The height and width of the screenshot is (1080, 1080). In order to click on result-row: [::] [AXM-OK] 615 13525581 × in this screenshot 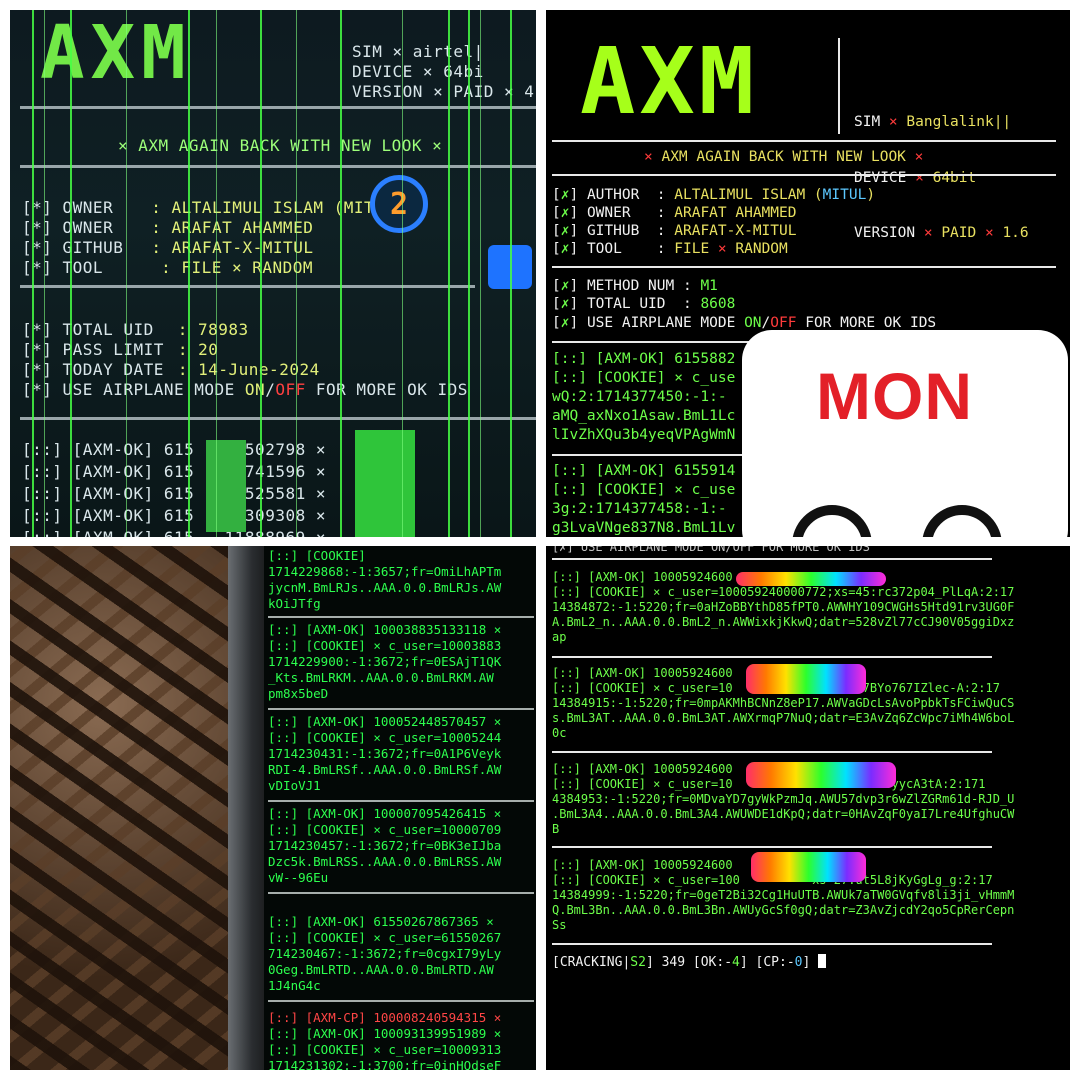, I will do `click(174, 493)`.